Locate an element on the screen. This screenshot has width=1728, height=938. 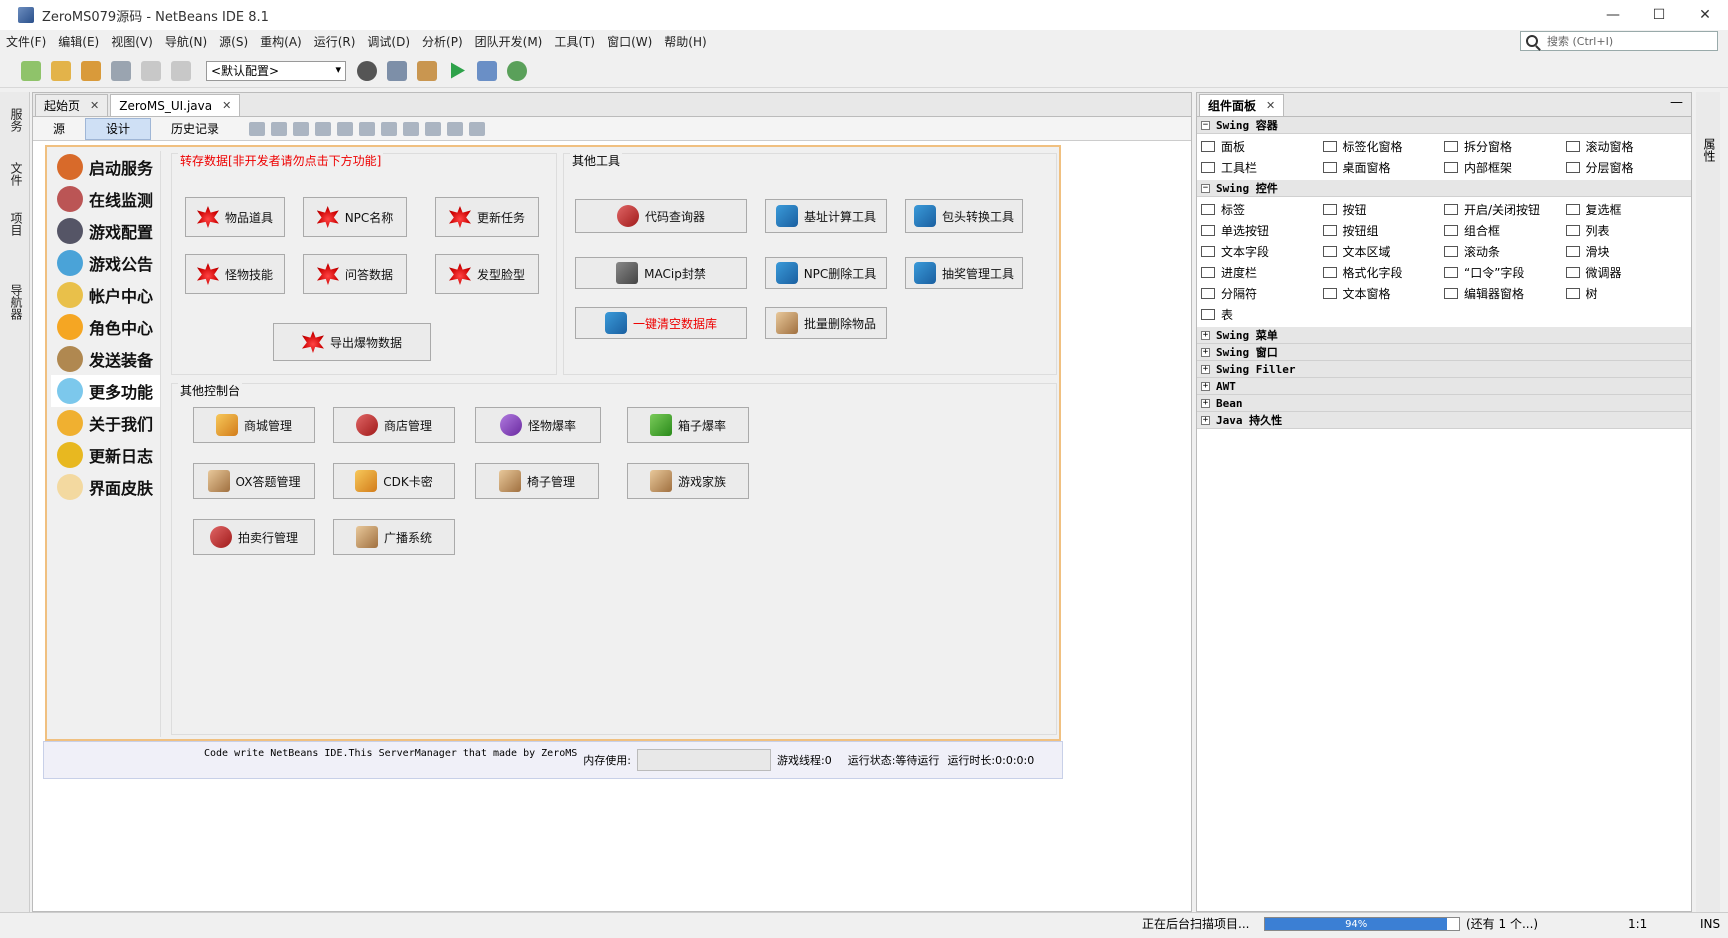
navigator-tab: 导航器 is located at coordinates (16, 302).